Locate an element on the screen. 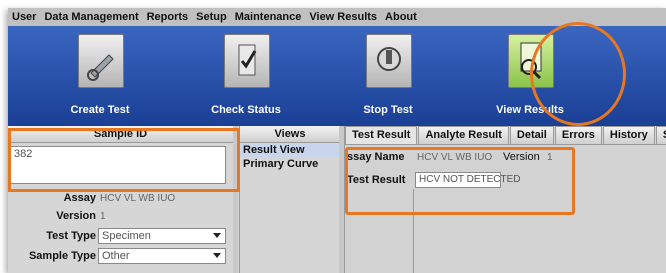  create-test-button: Create Test is located at coordinates (100, 79).